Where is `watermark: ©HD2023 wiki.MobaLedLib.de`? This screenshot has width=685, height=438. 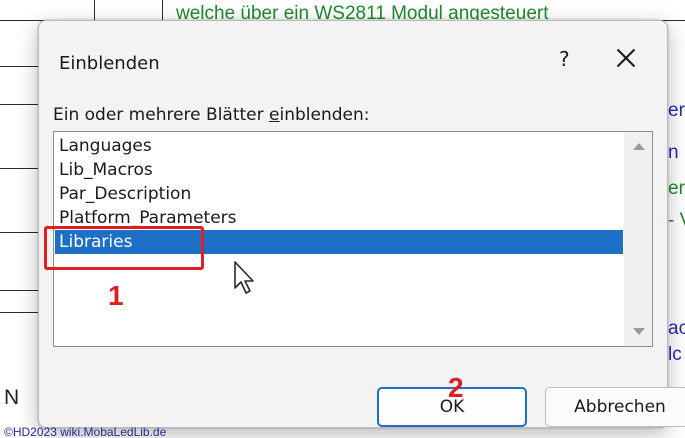 watermark: ©HD2023 wiki.MobaLedLib.de is located at coordinates (85, 431).